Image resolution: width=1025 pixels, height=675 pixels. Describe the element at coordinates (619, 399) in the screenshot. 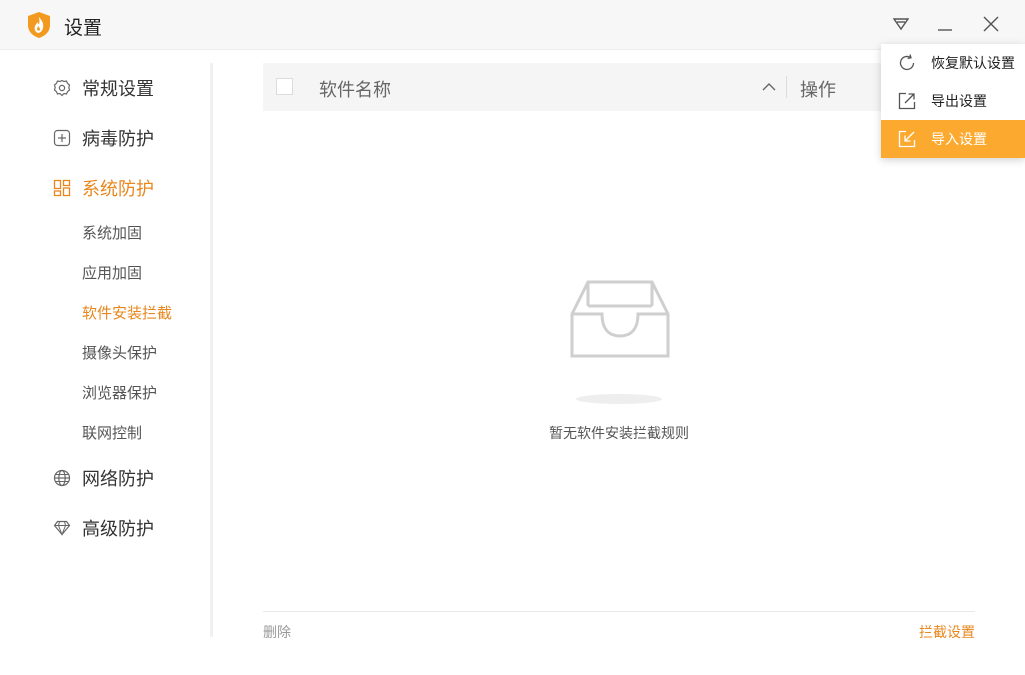

I see `empty-icon-shadow` at that location.